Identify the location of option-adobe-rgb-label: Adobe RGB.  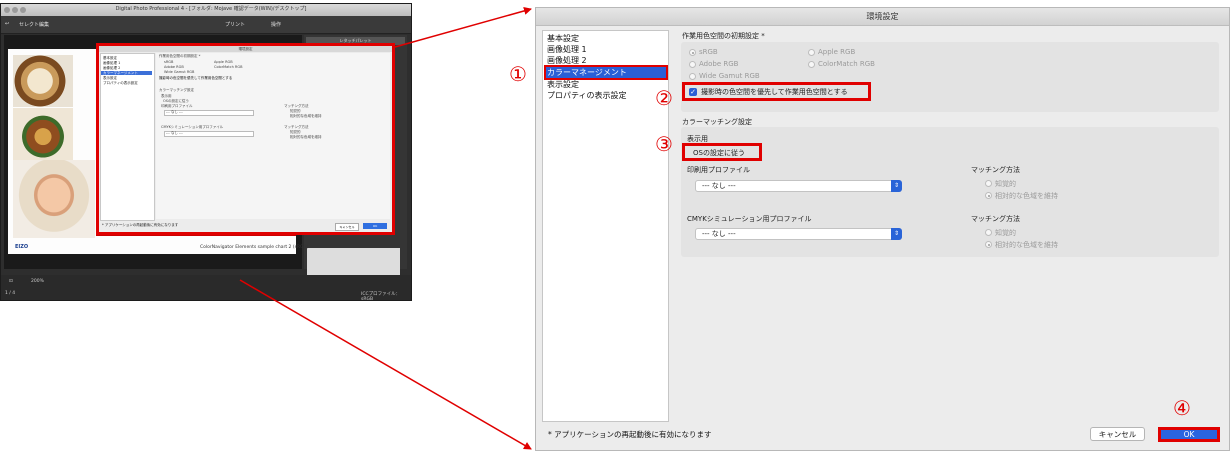
(719, 64).